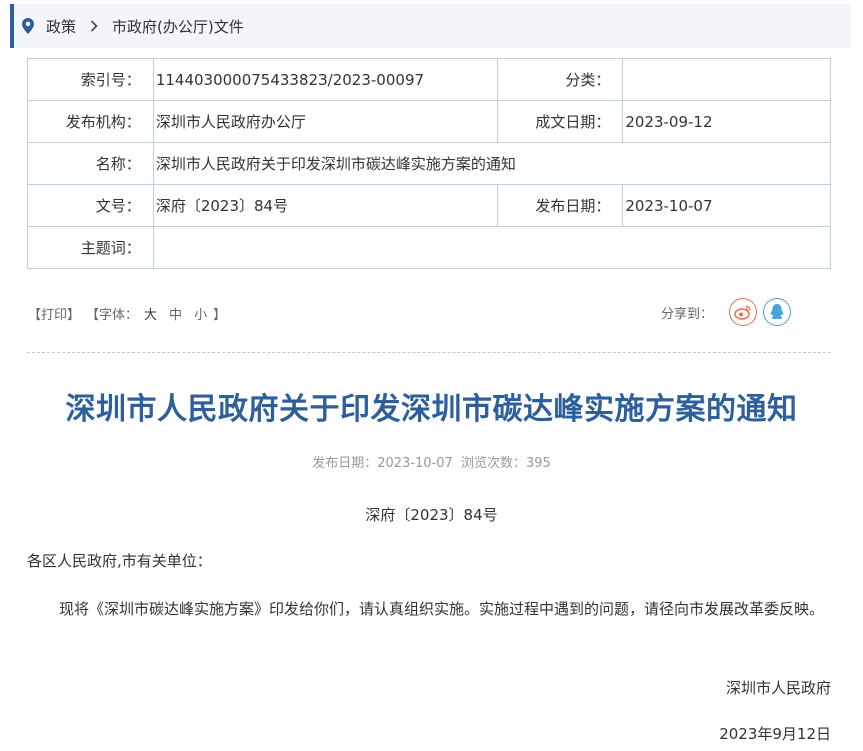  What do you see at coordinates (778, 688) in the screenshot?
I see `signature-organization: 深圳市人民政府` at bounding box center [778, 688].